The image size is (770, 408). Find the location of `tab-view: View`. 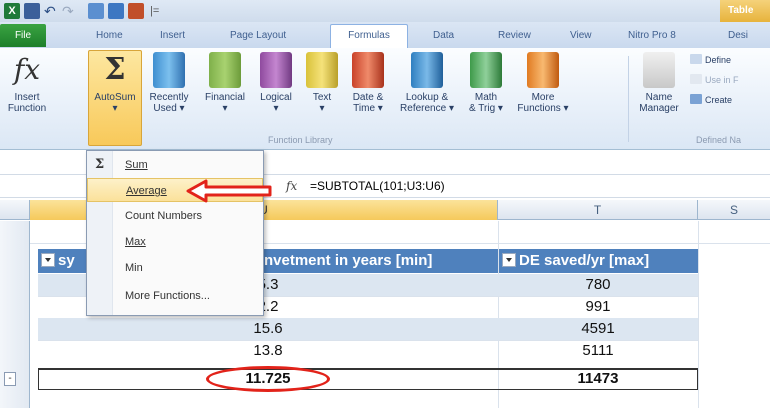

tab-view: View is located at coordinates (581, 35).